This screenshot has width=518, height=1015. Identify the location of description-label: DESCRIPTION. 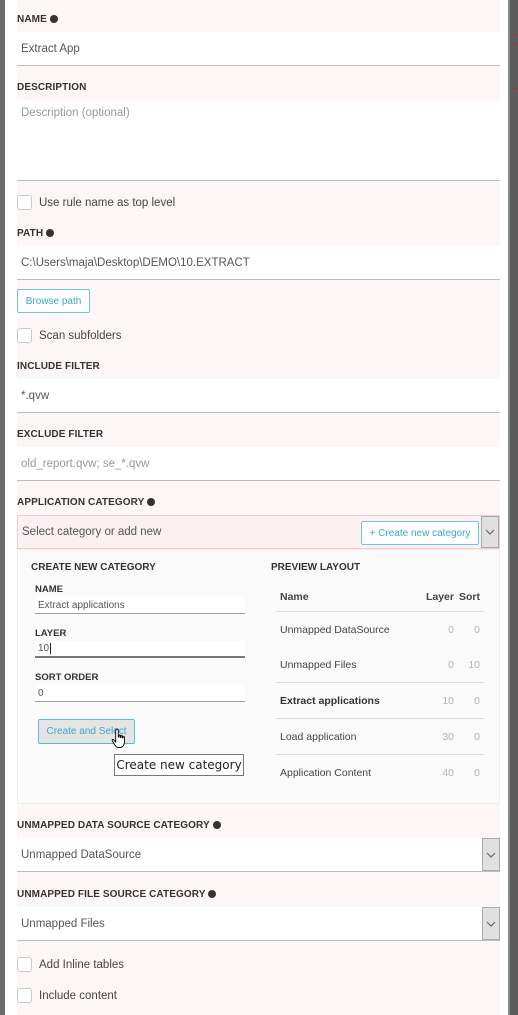
(52, 87).